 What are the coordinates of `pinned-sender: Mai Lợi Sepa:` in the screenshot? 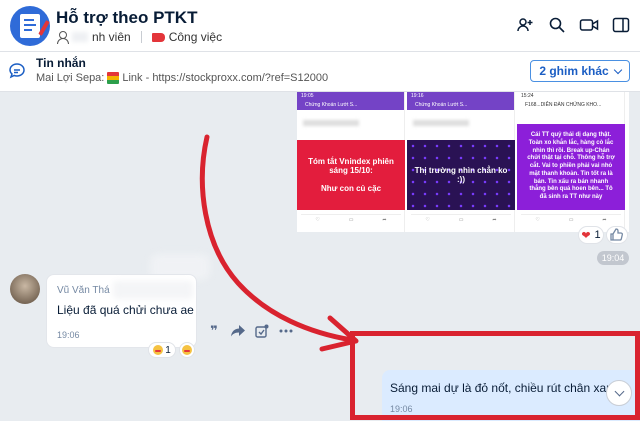 It's located at (70, 78).